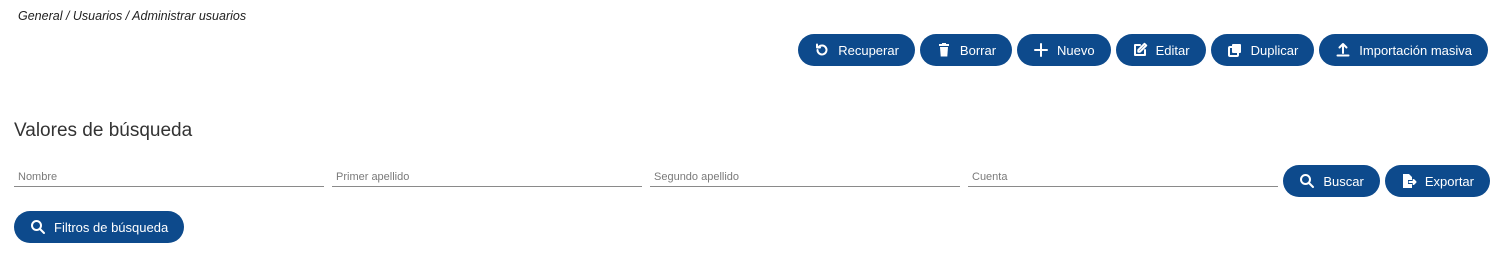 This screenshot has height=254, width=1500. What do you see at coordinates (978, 50) in the screenshot?
I see `delete-button-label: Borrar` at bounding box center [978, 50].